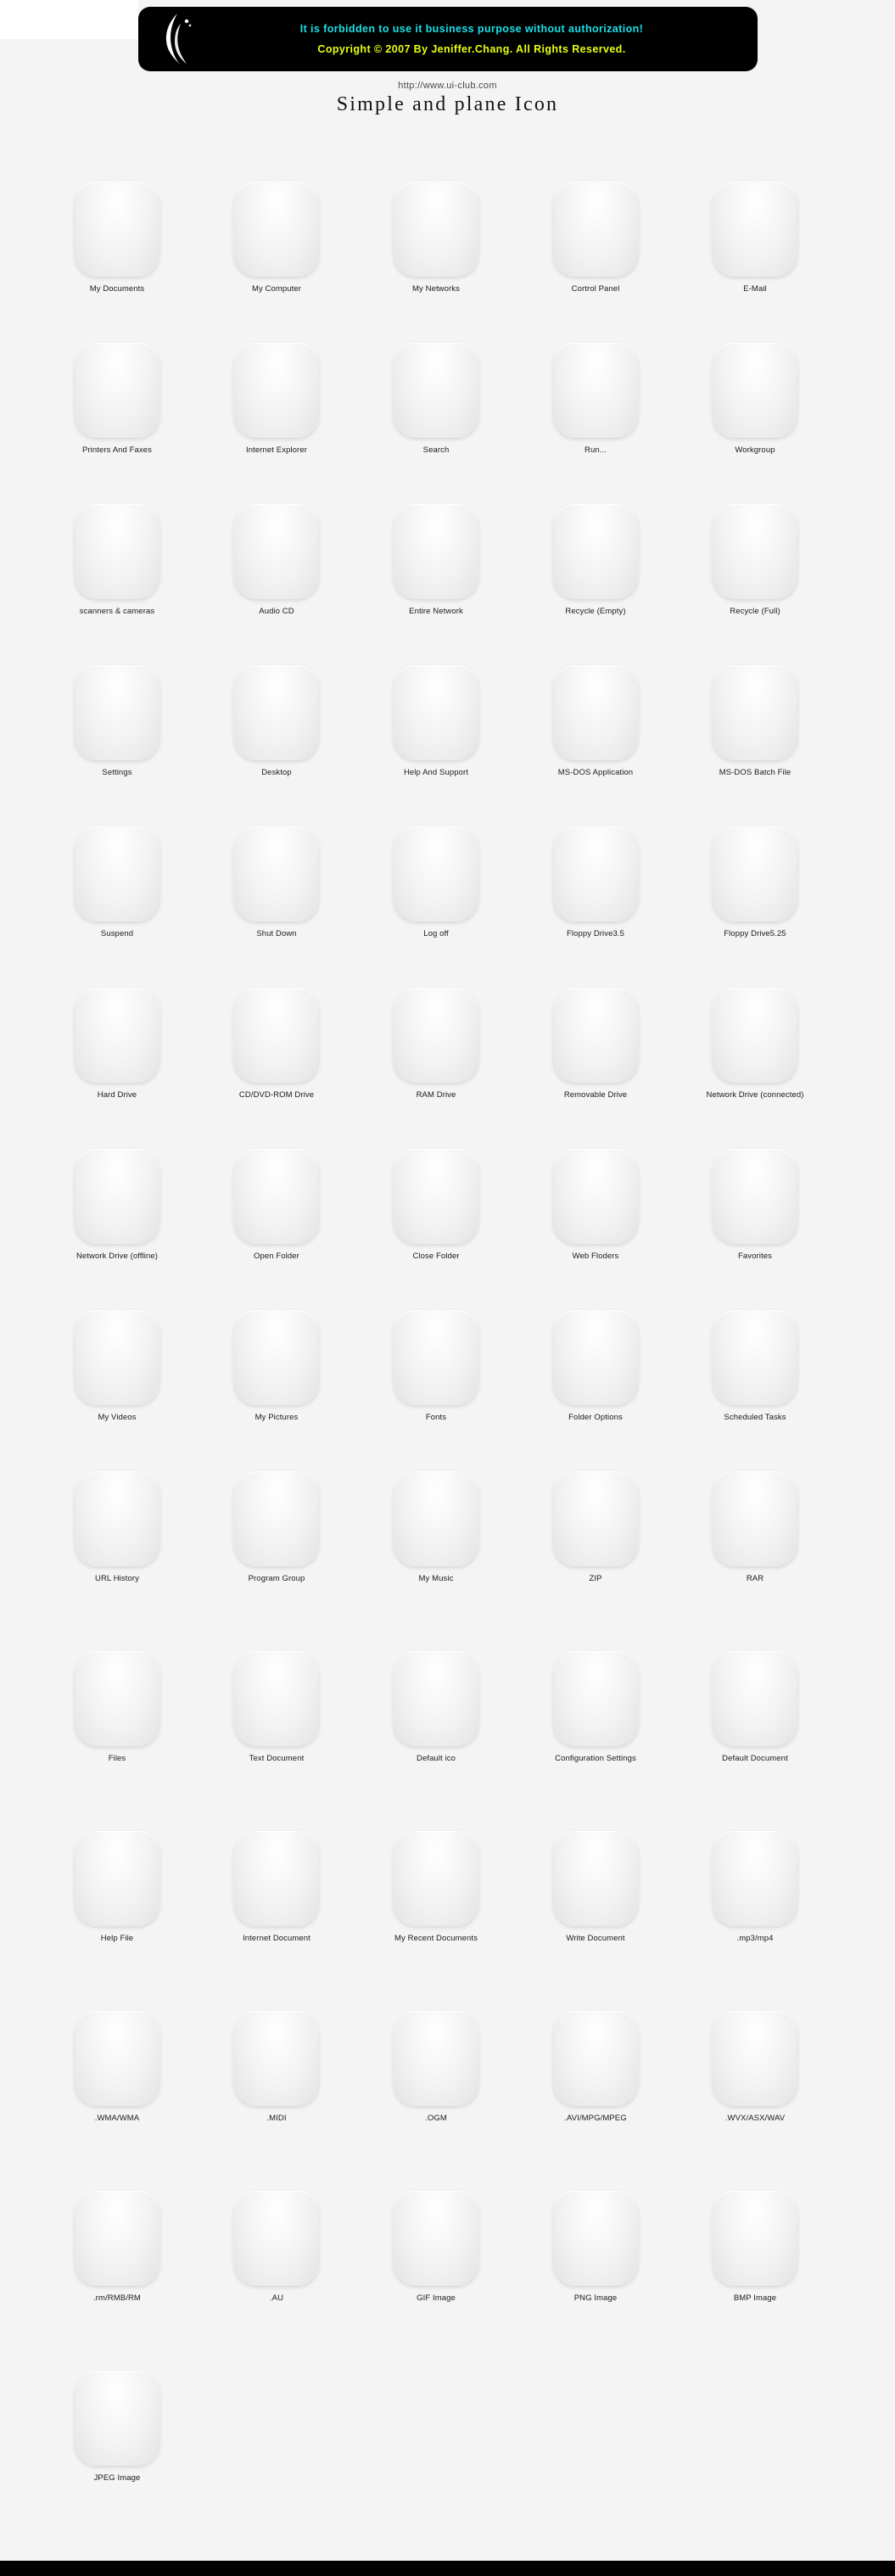  What do you see at coordinates (755, 2058) in the screenshot?
I see `wvx-asx-wav-play-icon` at bounding box center [755, 2058].